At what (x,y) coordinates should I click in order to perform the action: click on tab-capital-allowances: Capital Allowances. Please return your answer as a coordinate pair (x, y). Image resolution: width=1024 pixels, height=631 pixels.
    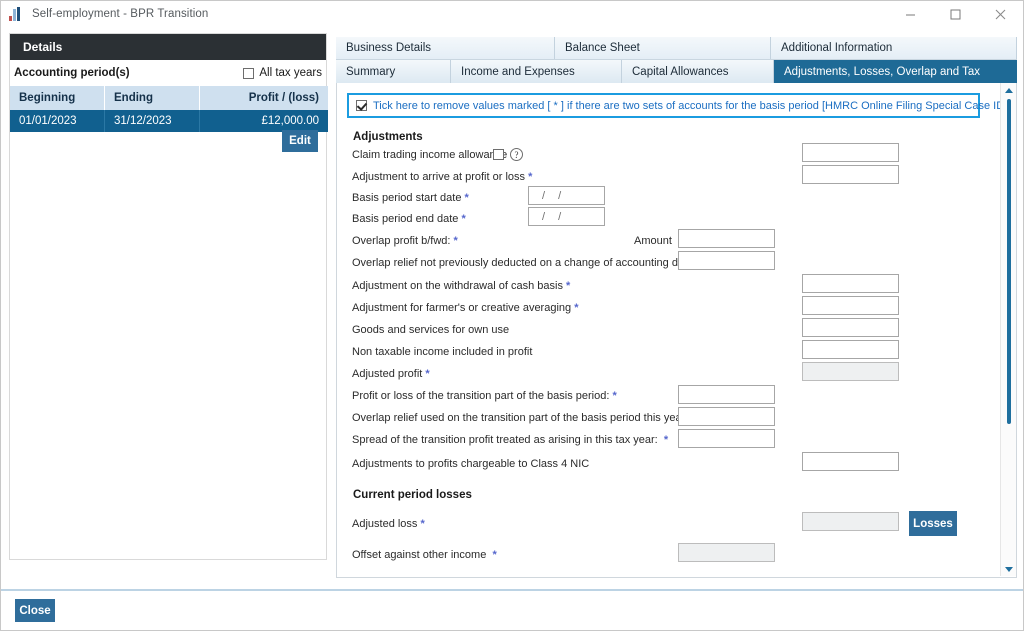
    Looking at the image, I should click on (698, 71).